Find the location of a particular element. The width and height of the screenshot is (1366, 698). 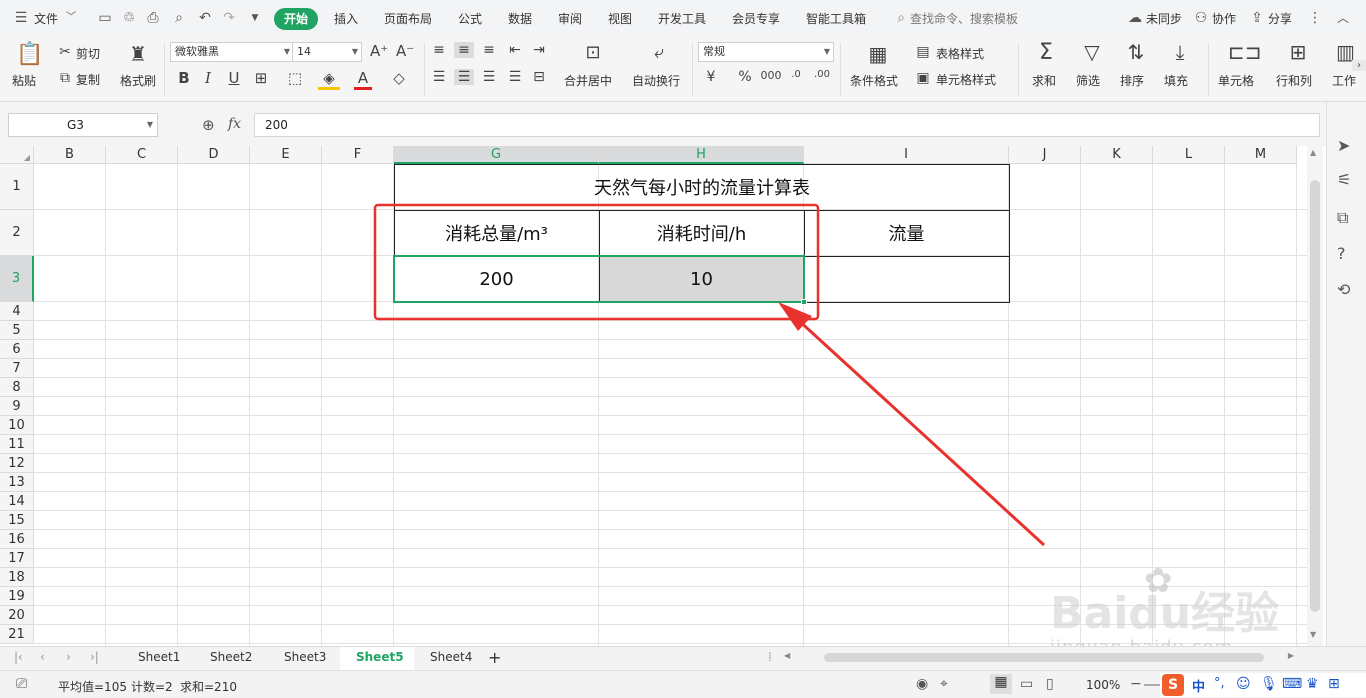

italic-icon: I is located at coordinates (208, 78).